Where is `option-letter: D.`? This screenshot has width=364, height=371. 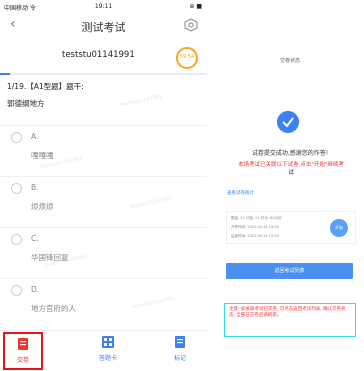 option-letter: D. is located at coordinates (35, 289).